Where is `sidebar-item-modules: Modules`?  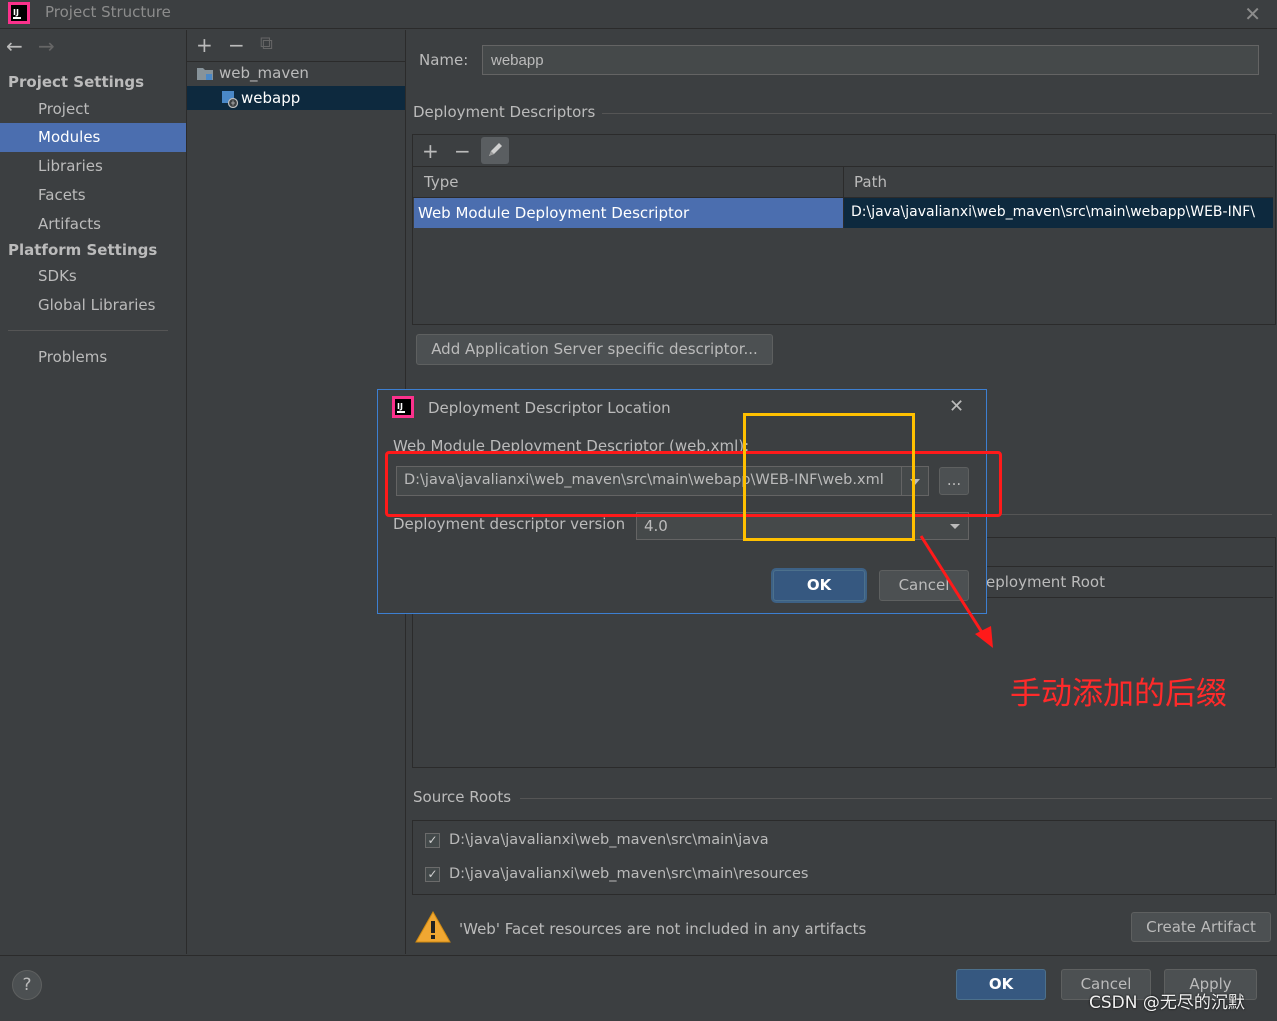 sidebar-item-modules: Modules is located at coordinates (93, 137).